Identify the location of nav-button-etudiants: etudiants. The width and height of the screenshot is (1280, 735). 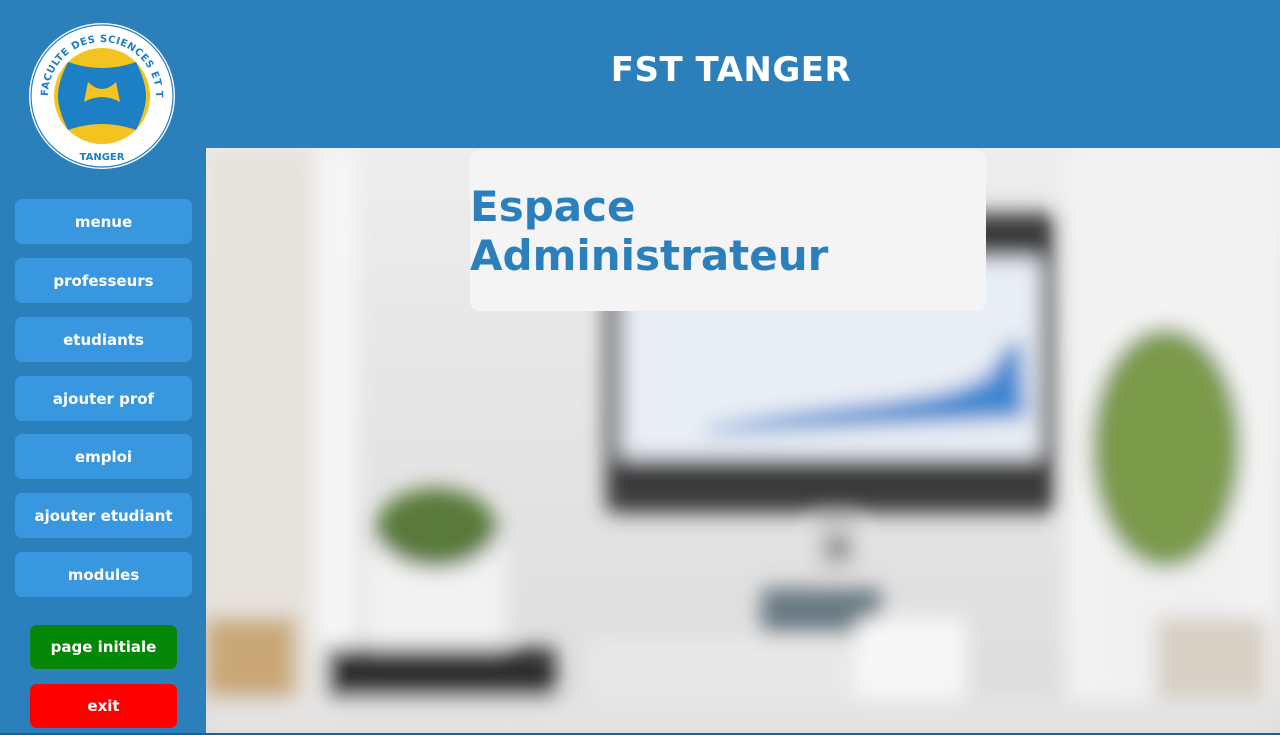
(103, 339).